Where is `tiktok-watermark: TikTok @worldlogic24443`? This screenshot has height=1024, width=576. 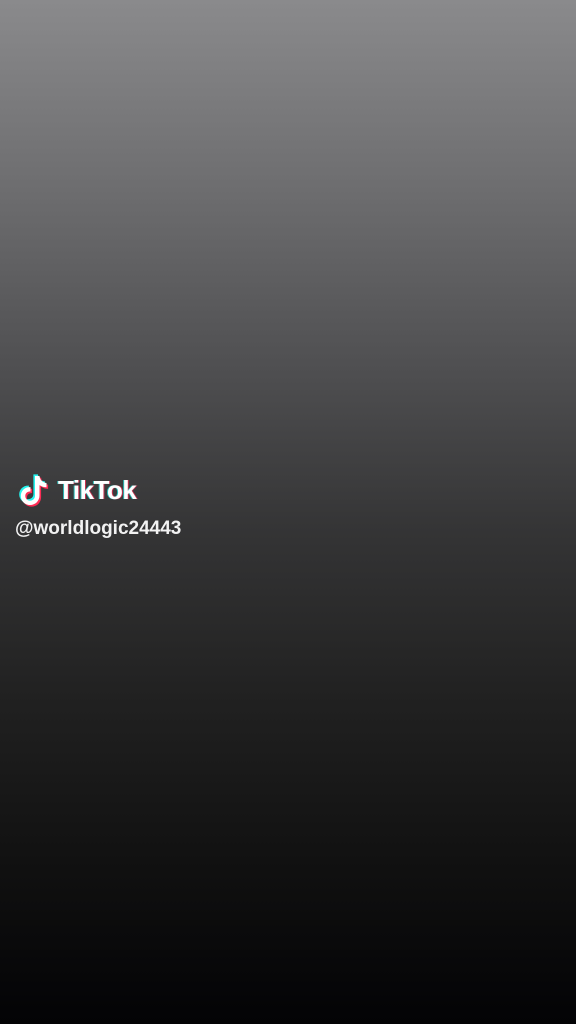
tiktok-watermark: TikTok @worldlogic24443 is located at coordinates (97, 504).